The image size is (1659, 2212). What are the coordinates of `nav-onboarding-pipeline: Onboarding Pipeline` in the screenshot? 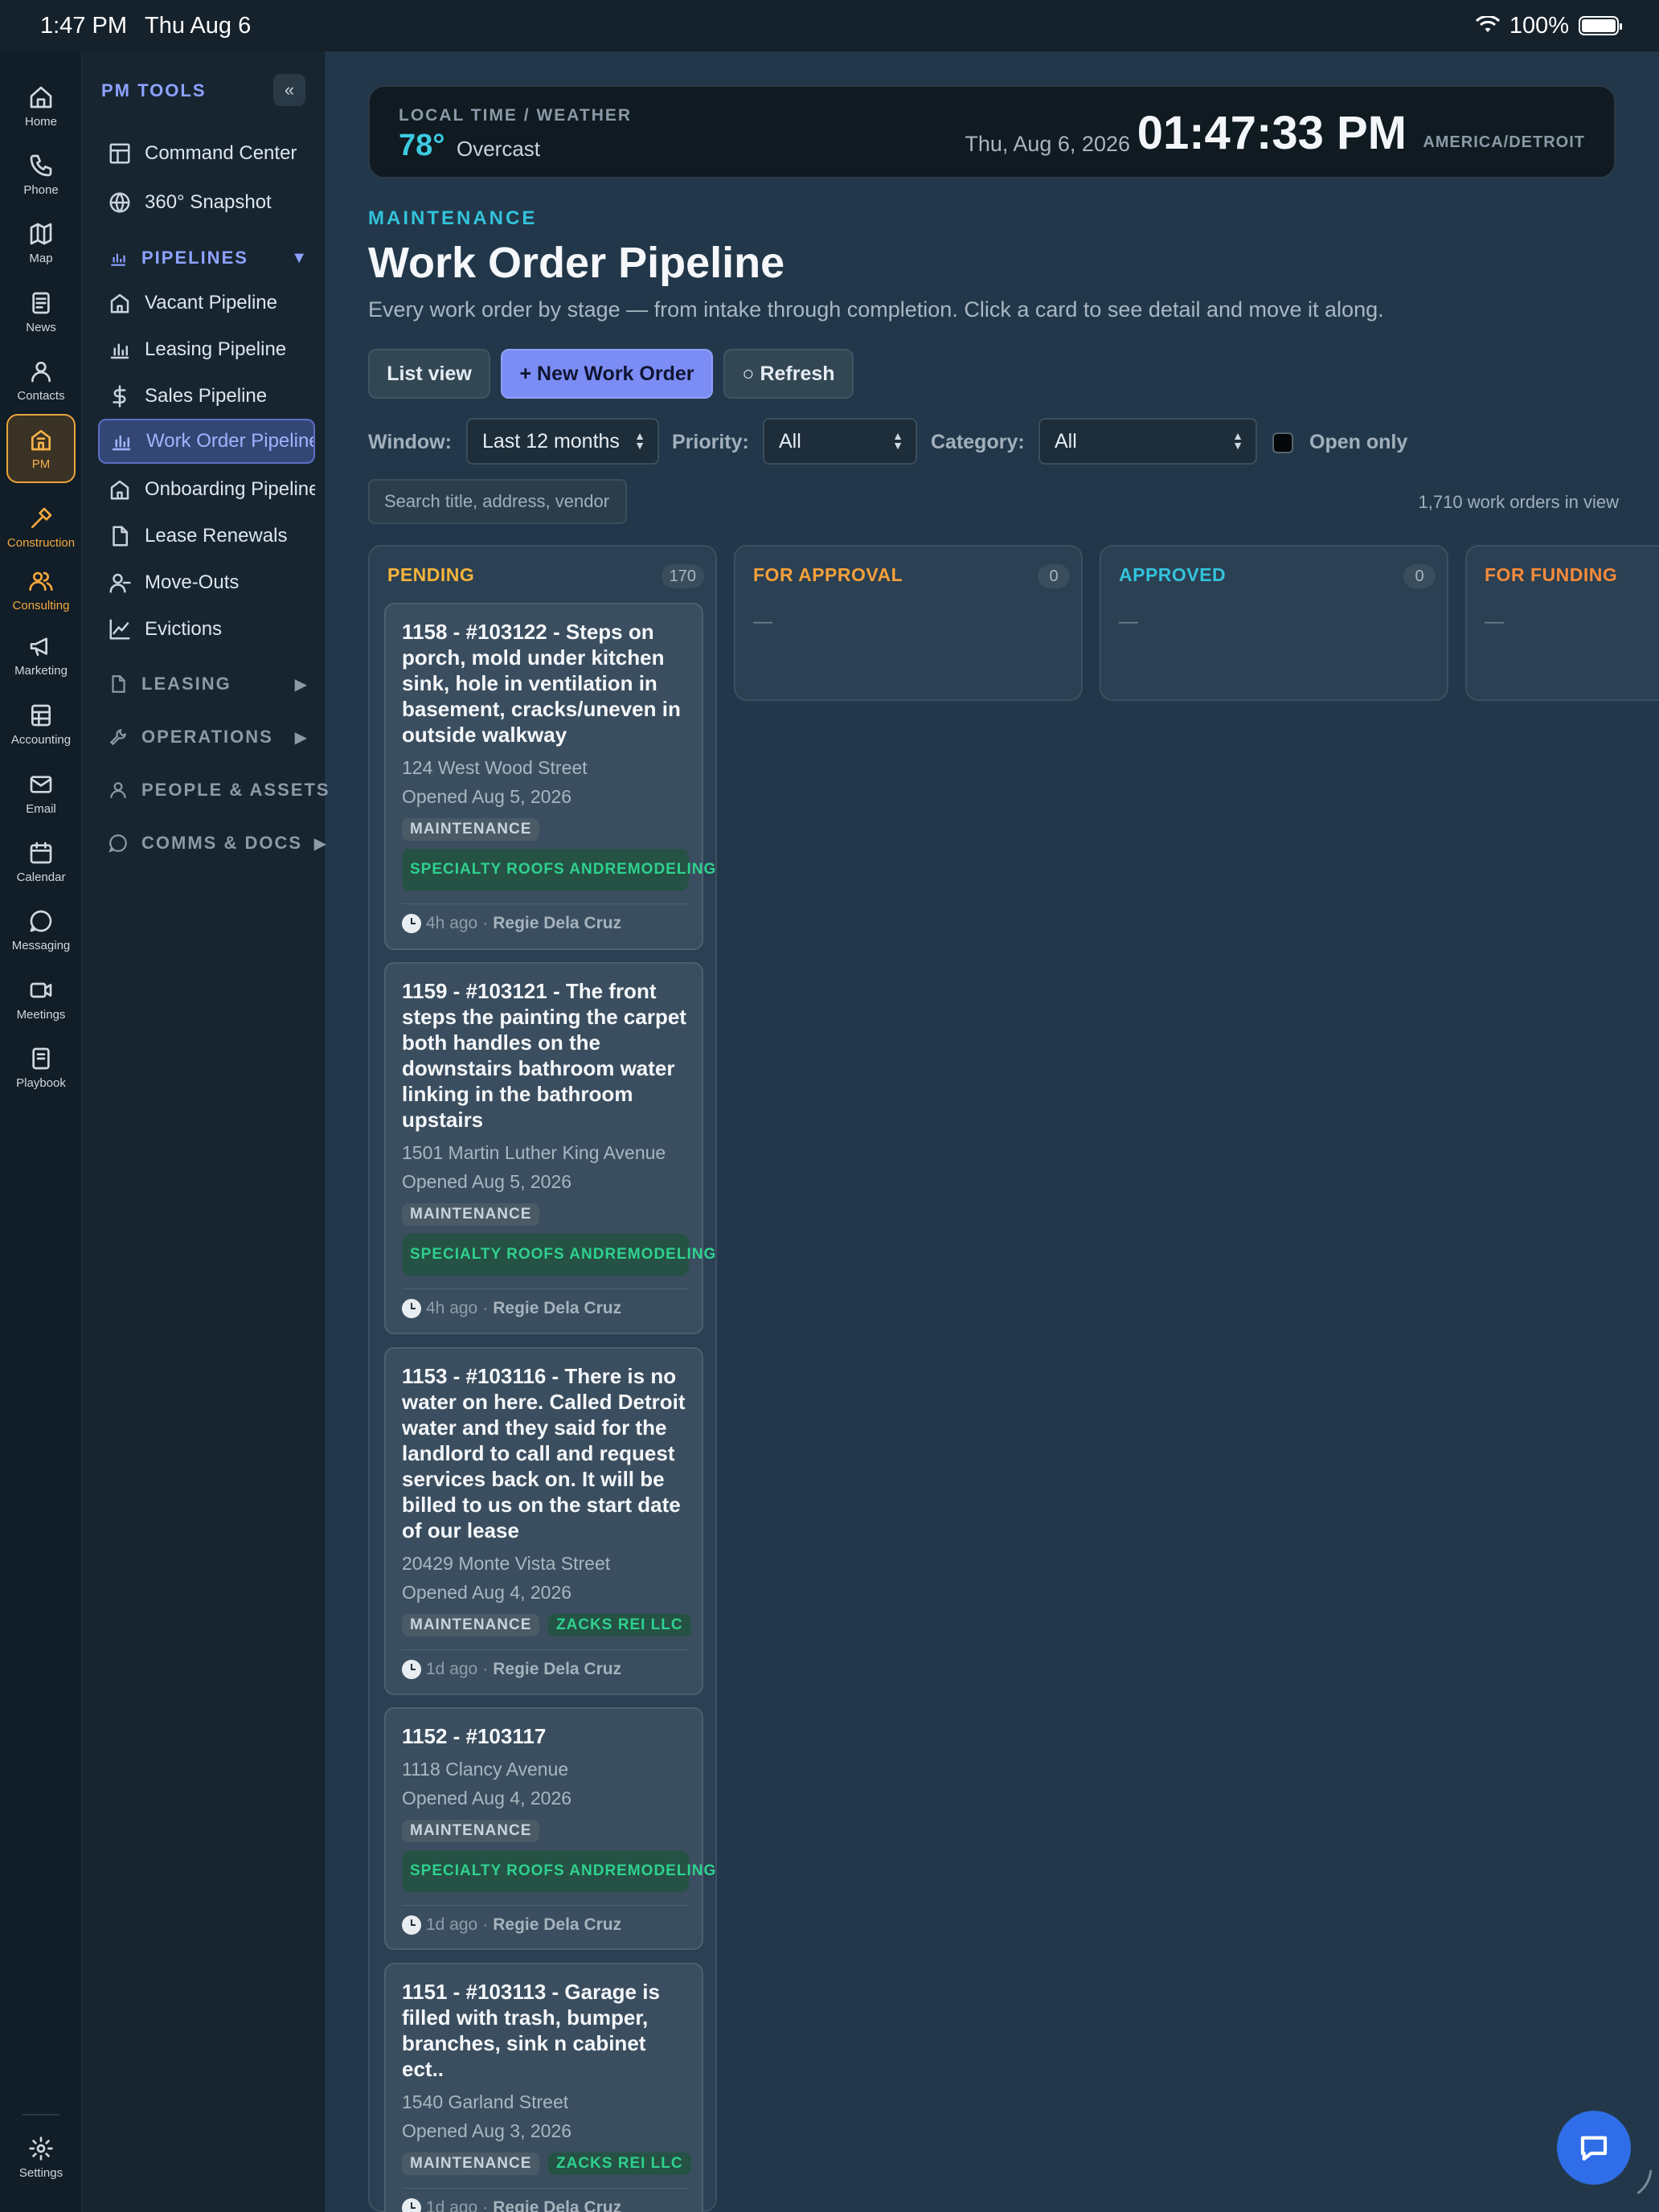 It's located at (206, 489).